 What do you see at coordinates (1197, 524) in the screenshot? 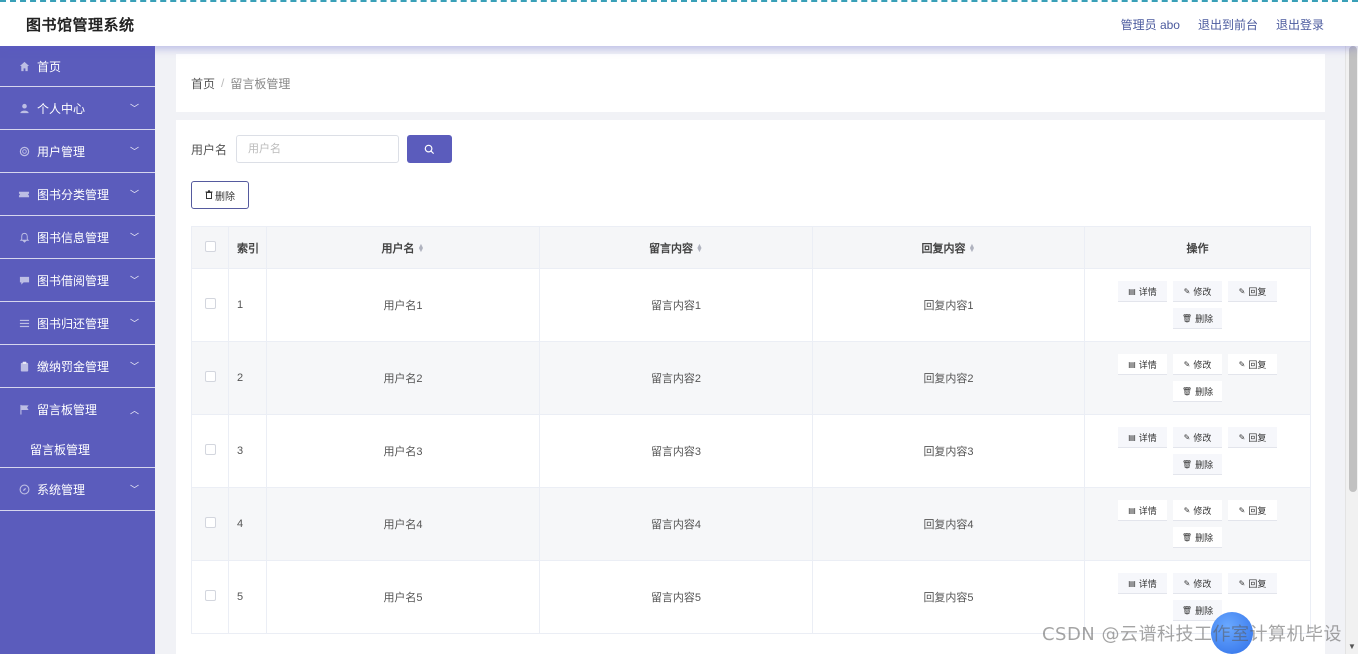
I see `cell-actions: ▤ 详情 ✎ 修改 ✎ 回复 🗑 删除` at bounding box center [1197, 524].